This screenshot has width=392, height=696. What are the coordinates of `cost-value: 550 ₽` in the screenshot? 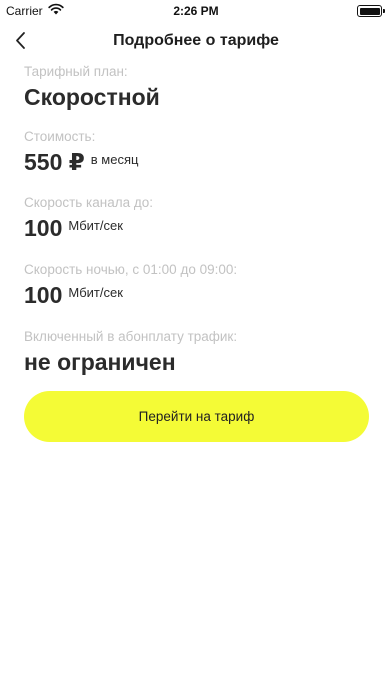 It's located at (54, 162).